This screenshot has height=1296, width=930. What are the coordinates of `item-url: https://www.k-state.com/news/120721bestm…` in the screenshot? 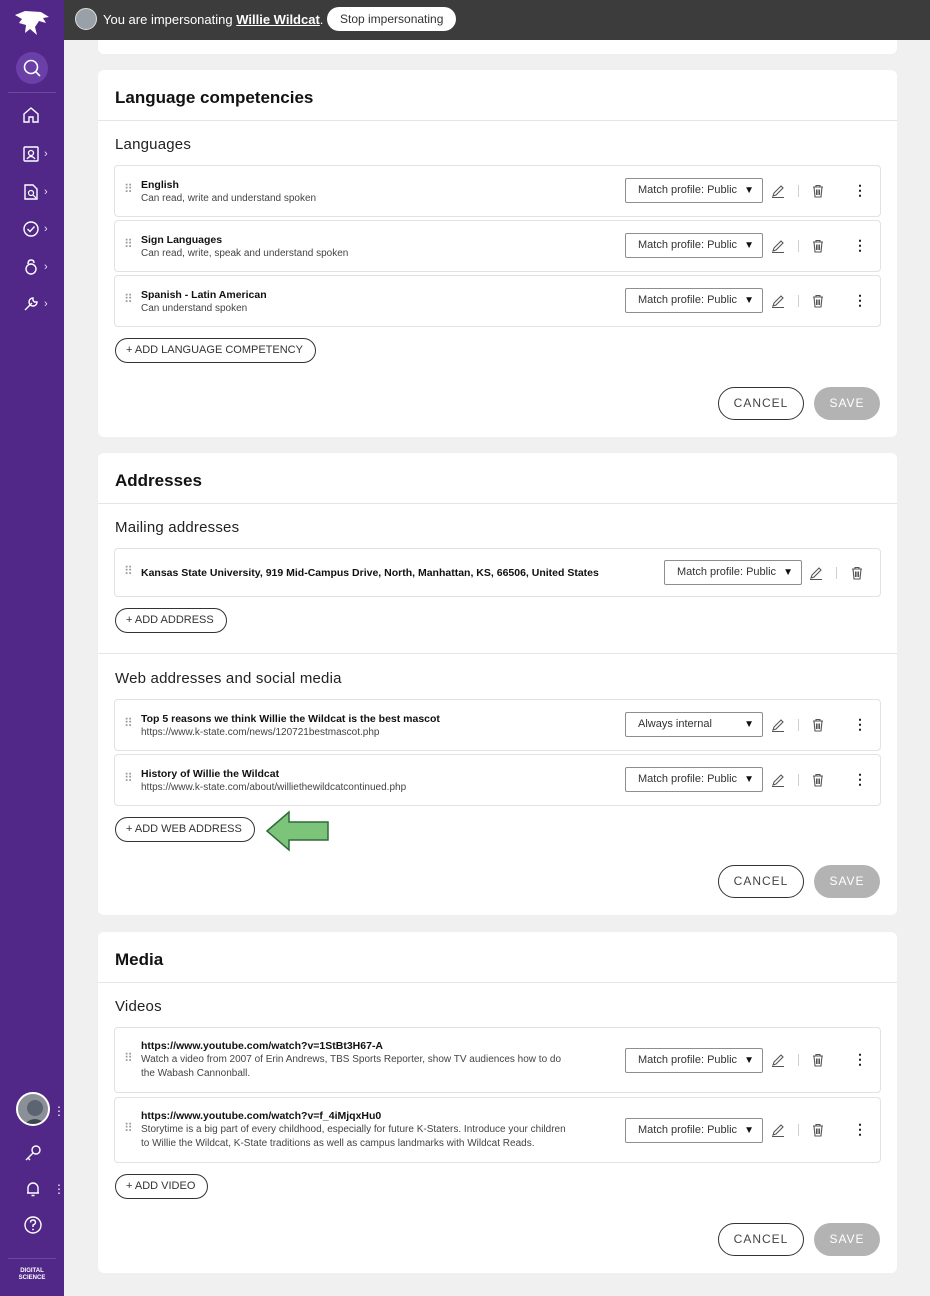 It's located at (260, 732).